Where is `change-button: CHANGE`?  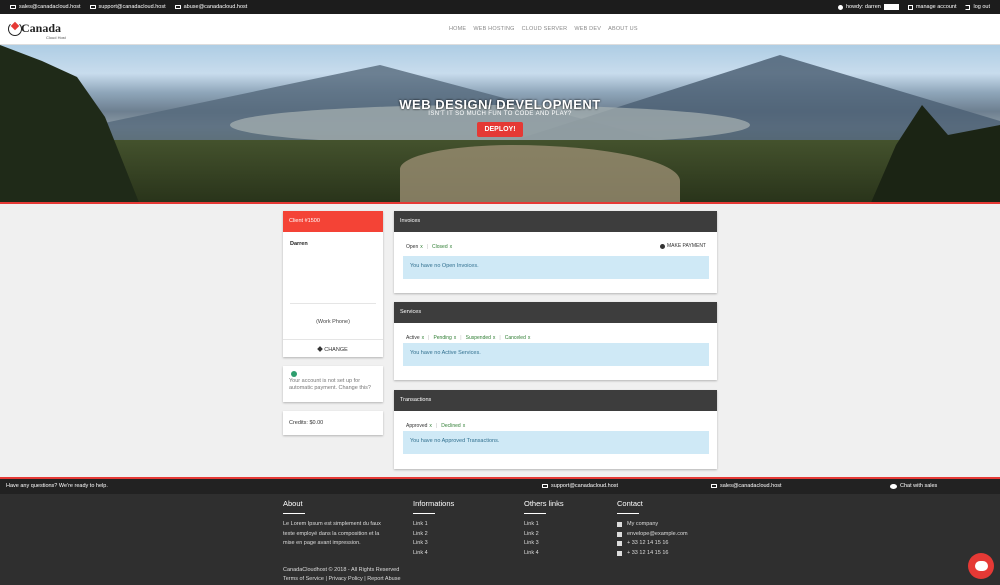
change-button: CHANGE is located at coordinates (333, 349).